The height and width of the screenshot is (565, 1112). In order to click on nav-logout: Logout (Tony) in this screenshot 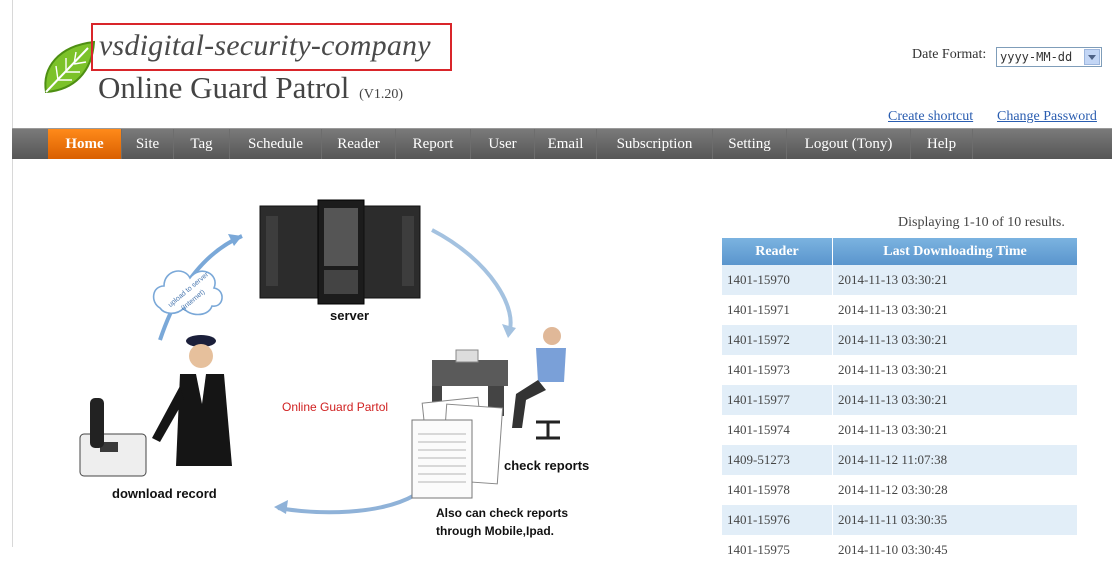, I will do `click(849, 144)`.